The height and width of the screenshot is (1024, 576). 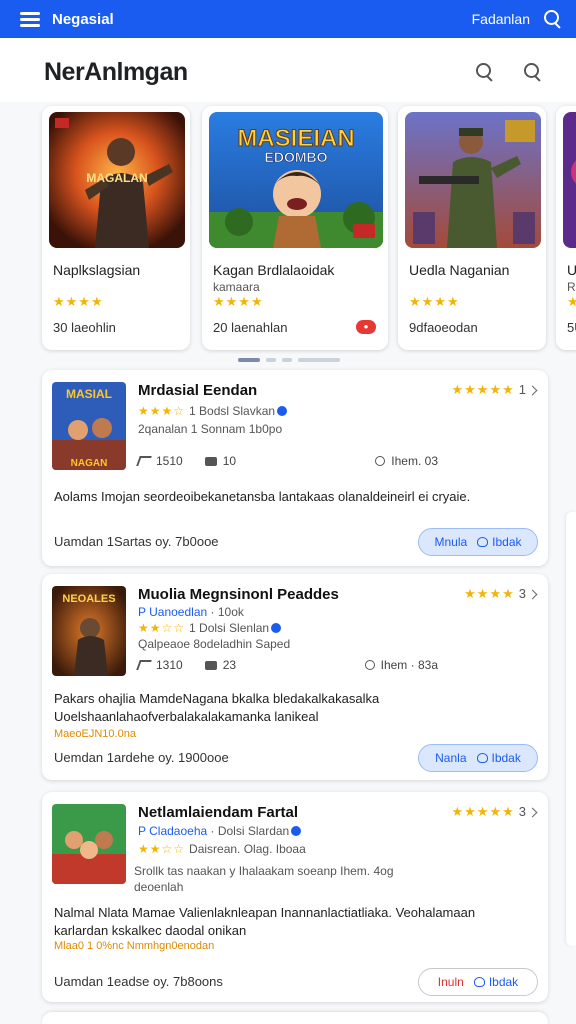 I want to click on primary-action: Inuln, so click(x=450, y=982).